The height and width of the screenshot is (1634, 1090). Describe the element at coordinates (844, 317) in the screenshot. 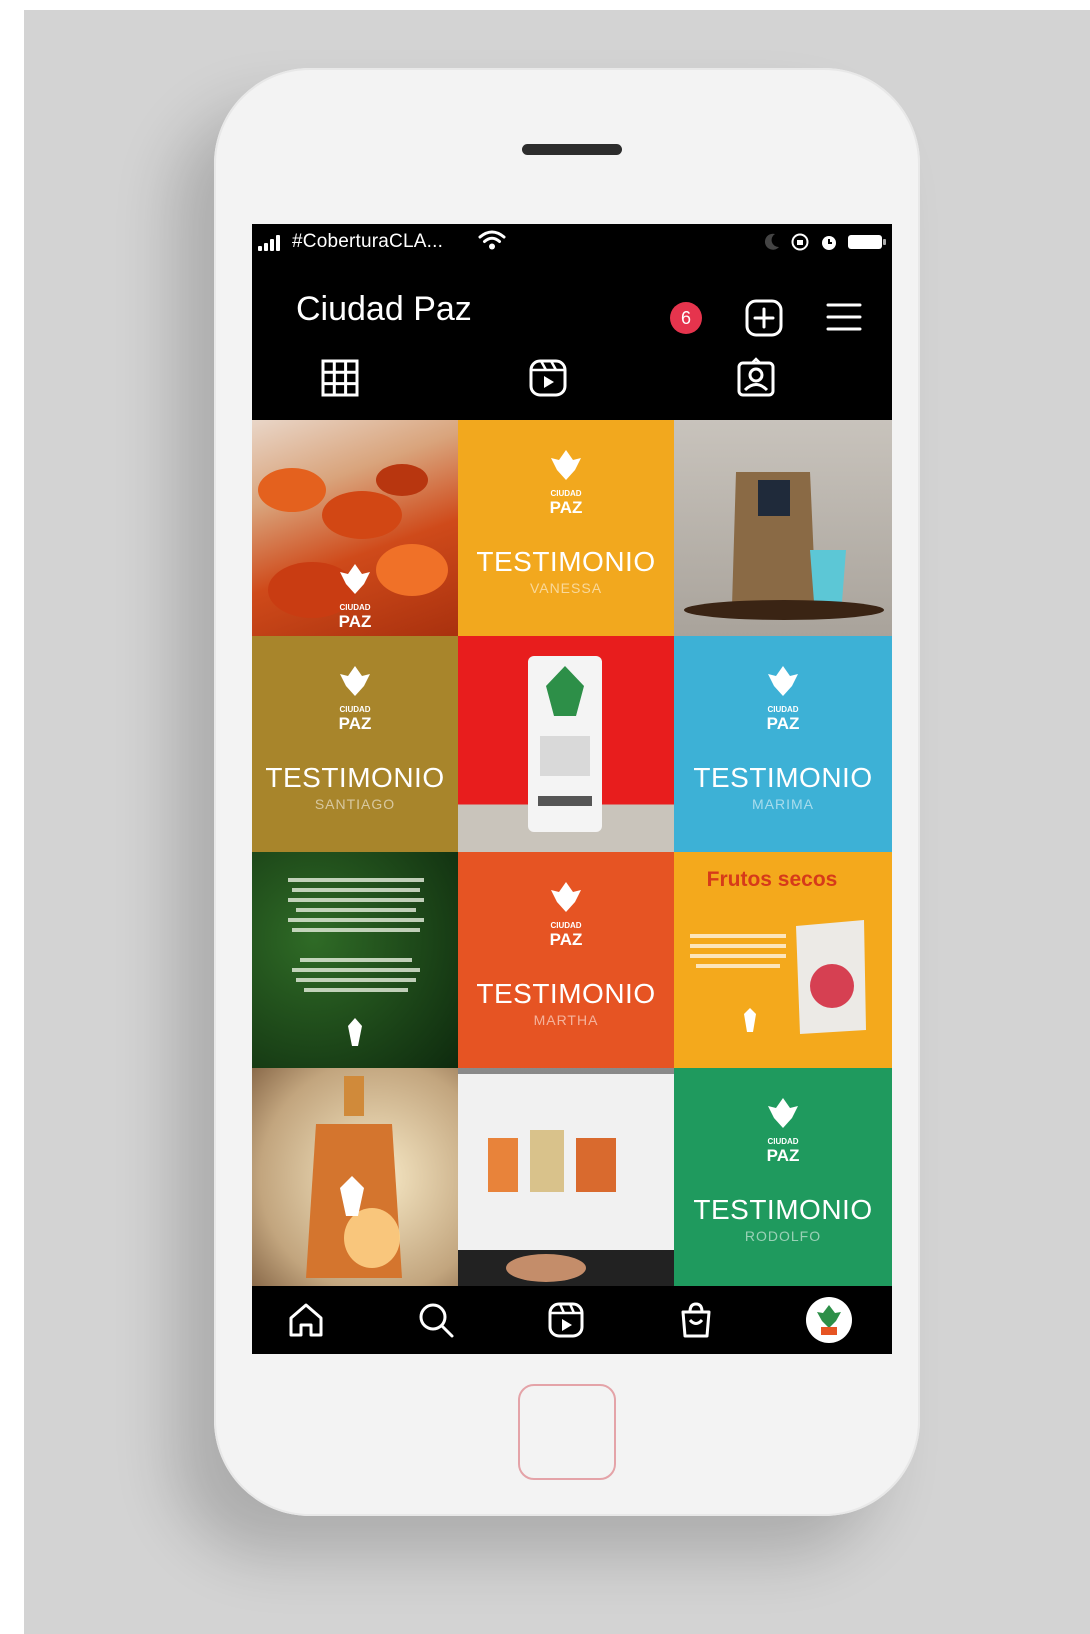

I see `menu-icon` at that location.